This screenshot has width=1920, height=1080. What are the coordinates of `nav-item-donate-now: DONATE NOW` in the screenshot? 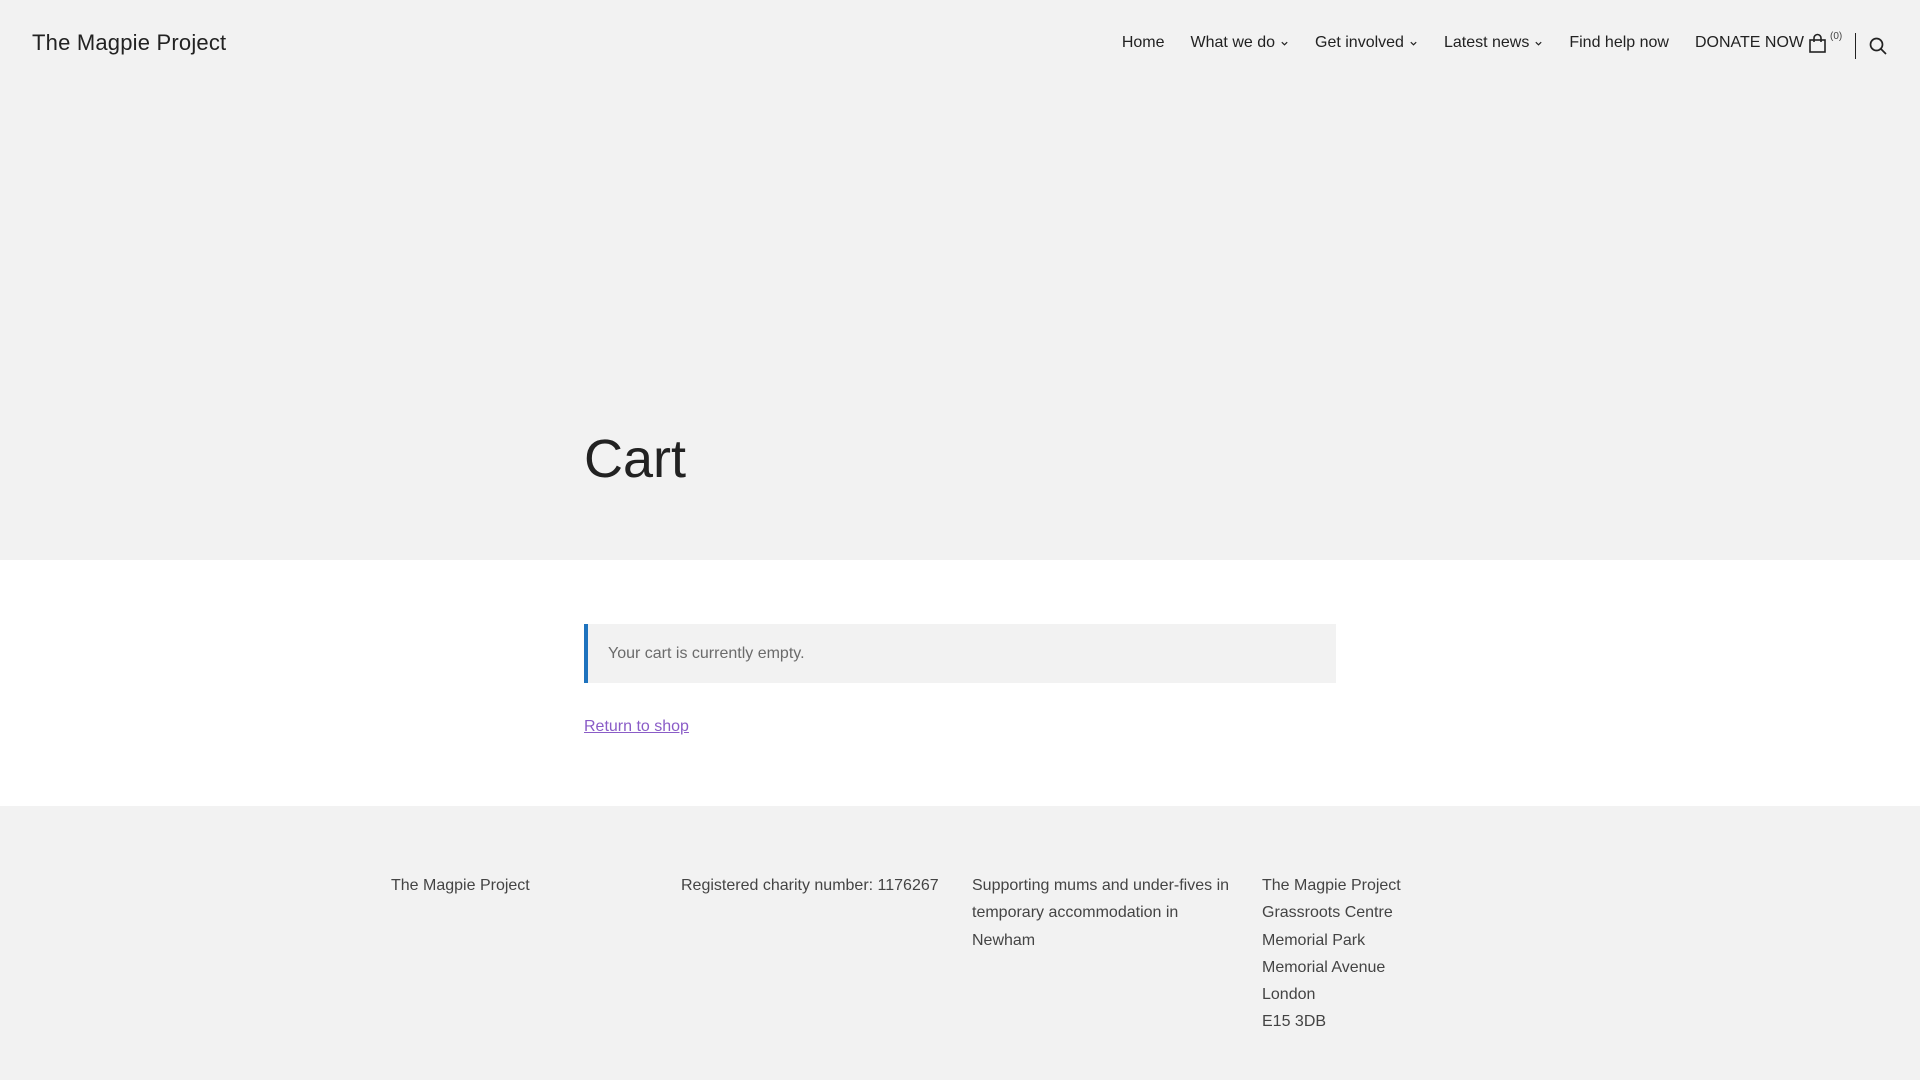 It's located at (1749, 43).